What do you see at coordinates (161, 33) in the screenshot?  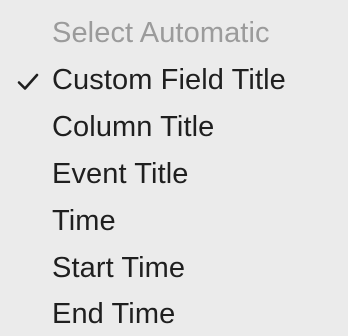 I see `menu-item-label: Select Automatic` at bounding box center [161, 33].